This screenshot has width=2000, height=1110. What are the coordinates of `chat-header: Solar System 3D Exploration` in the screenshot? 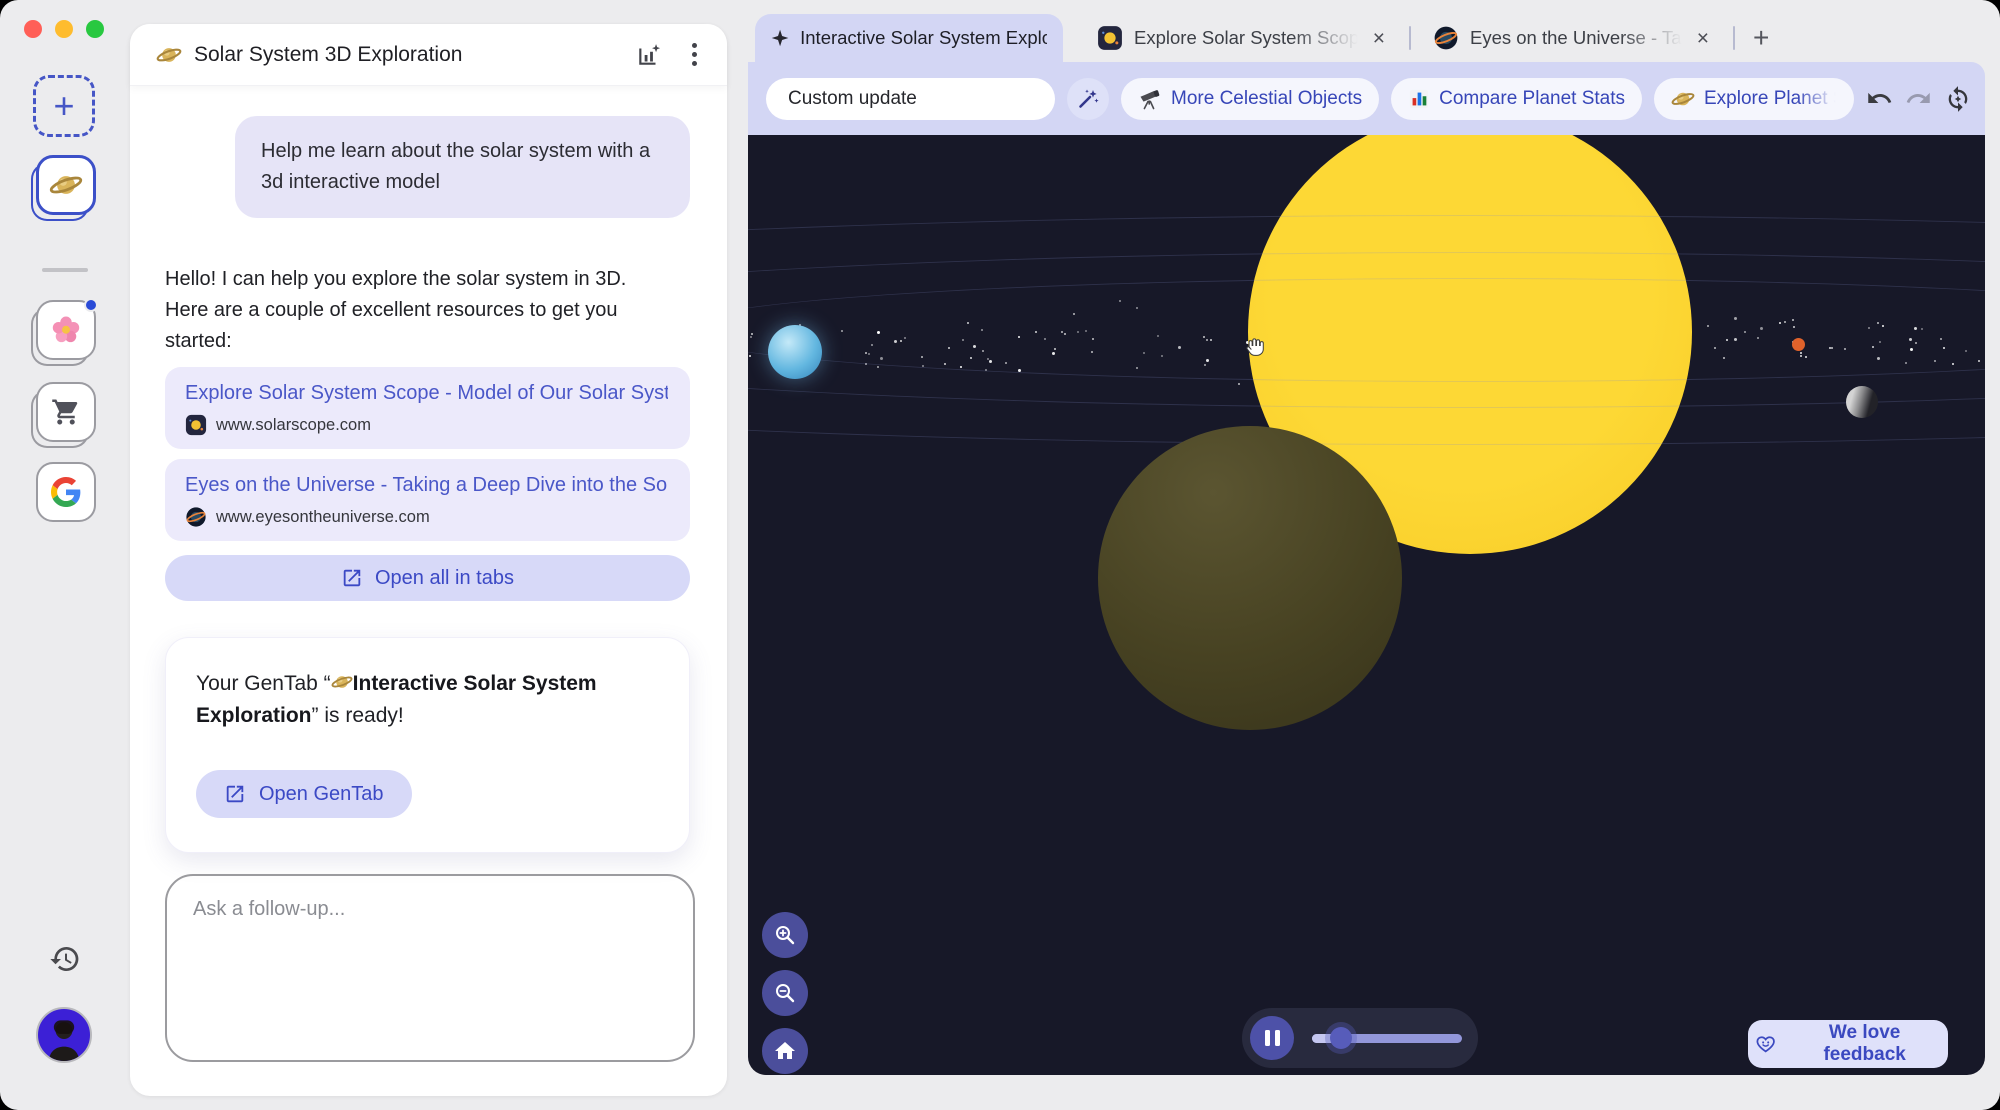 It's located at (428, 55).